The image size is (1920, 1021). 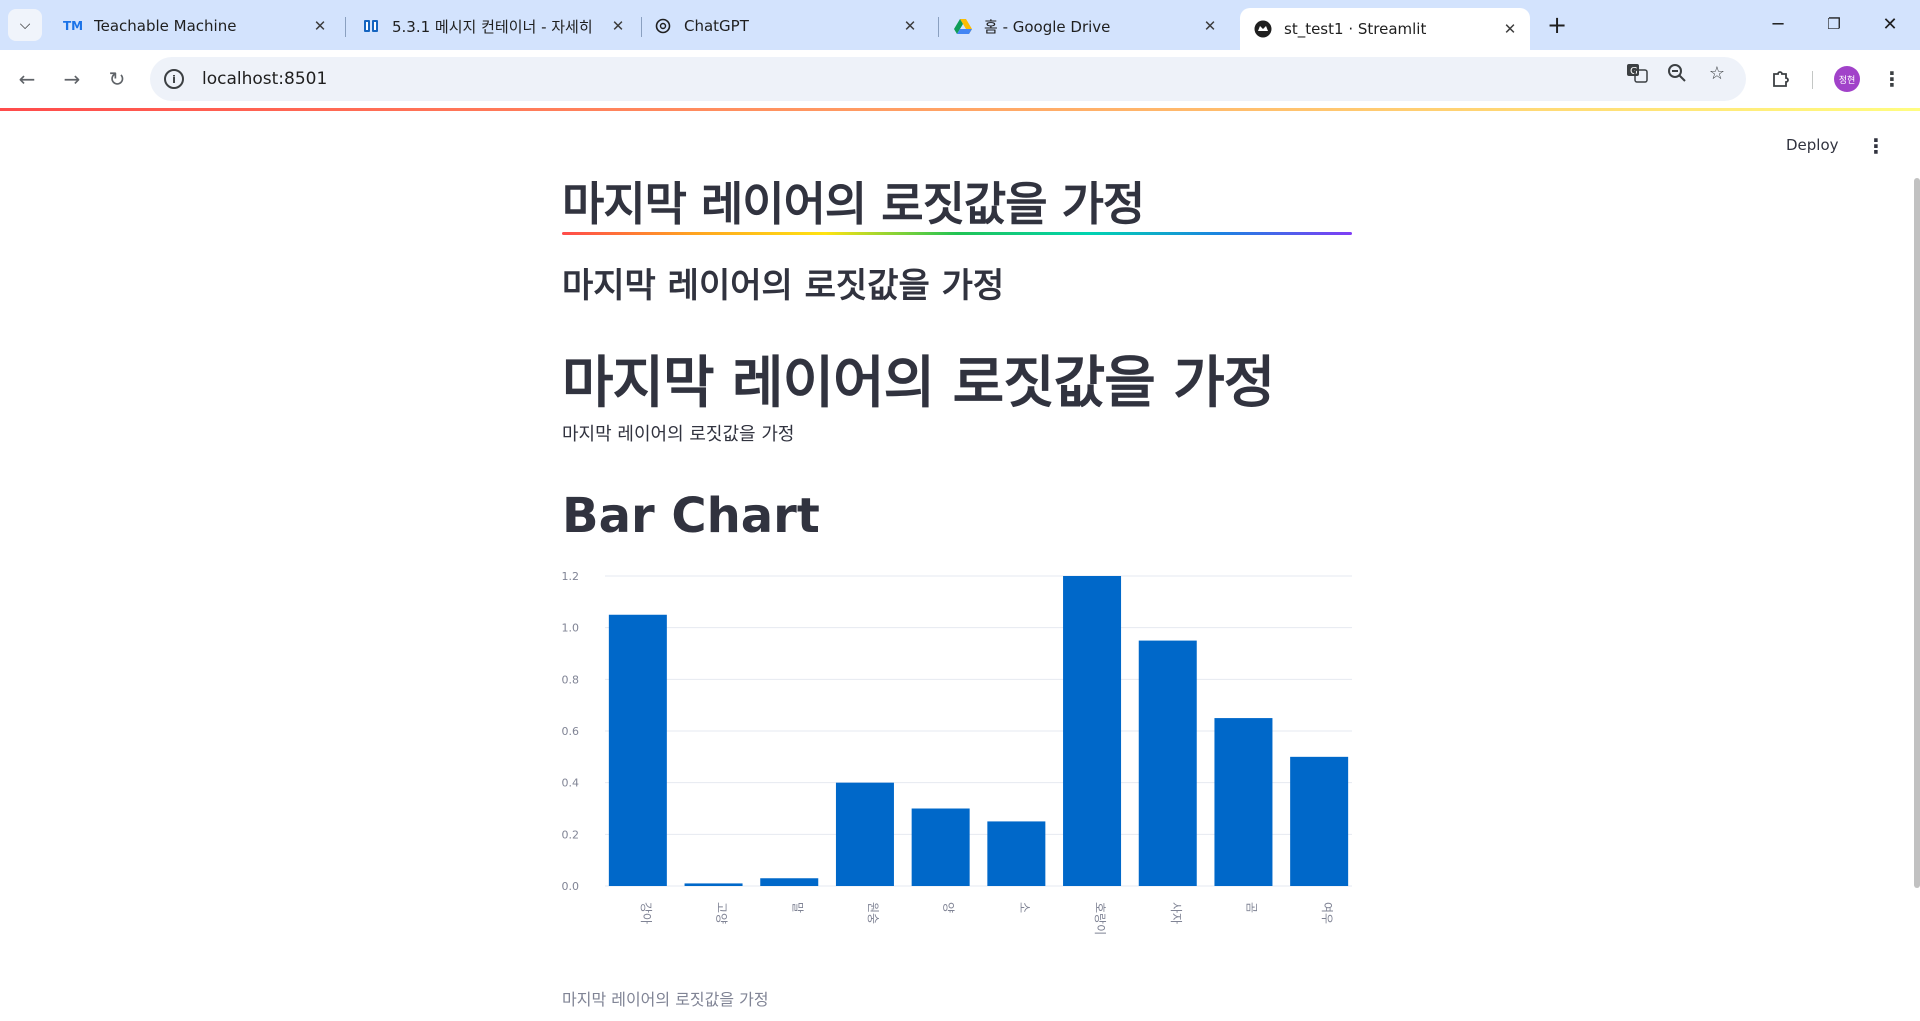 What do you see at coordinates (1327, 913) in the screenshot?
I see `x-category-label: 여우` at bounding box center [1327, 913].